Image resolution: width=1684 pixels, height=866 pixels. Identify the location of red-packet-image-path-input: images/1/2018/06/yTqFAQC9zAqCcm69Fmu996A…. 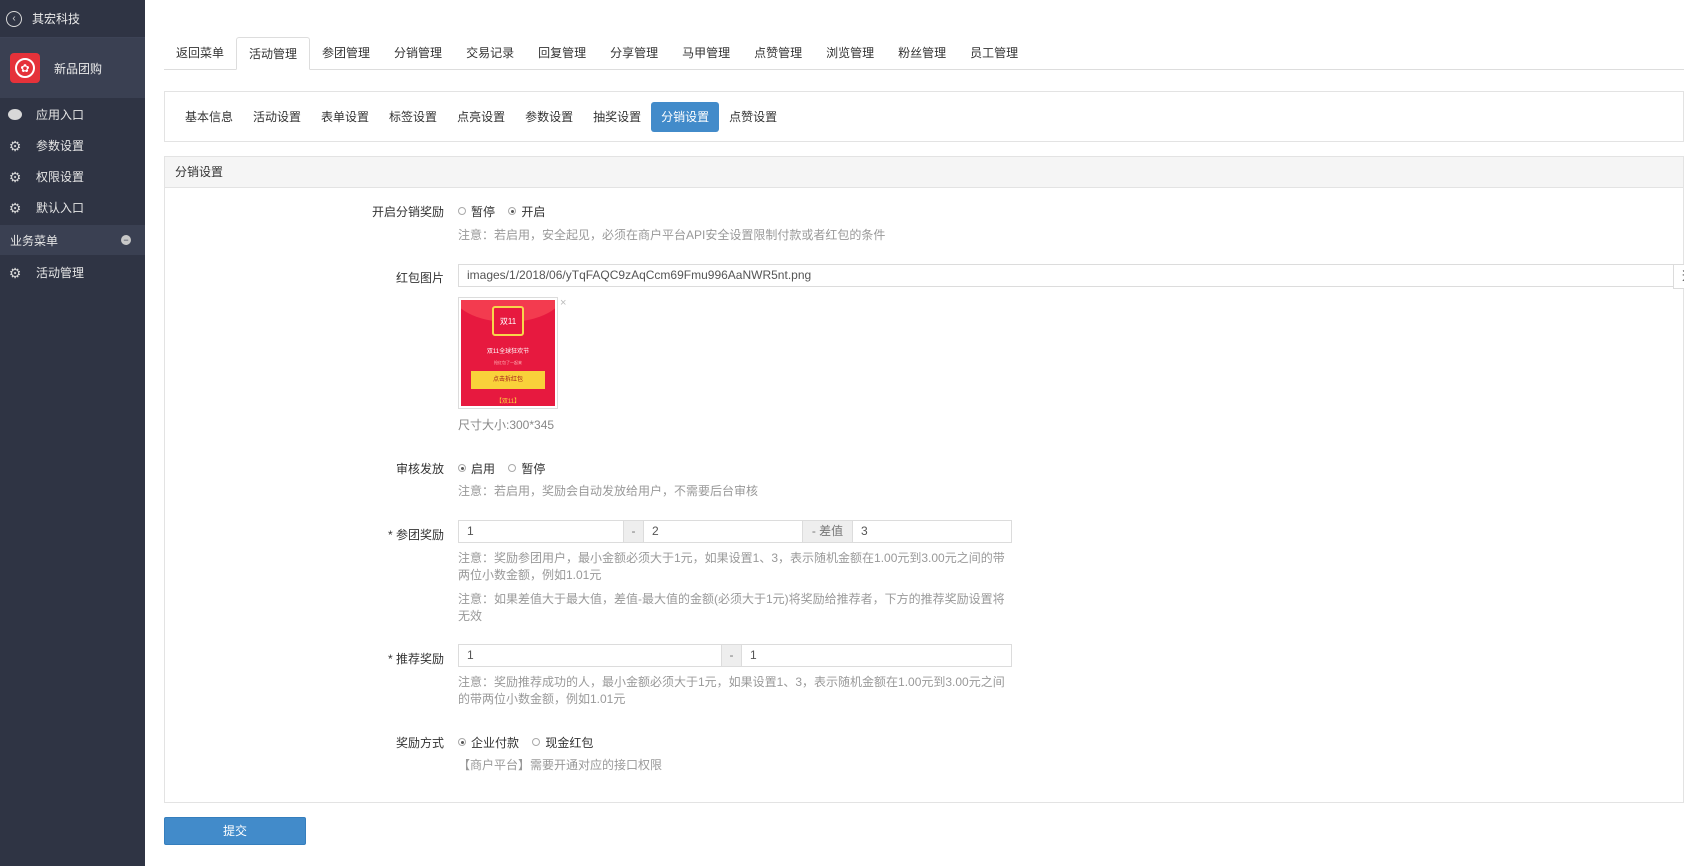
(1066, 275).